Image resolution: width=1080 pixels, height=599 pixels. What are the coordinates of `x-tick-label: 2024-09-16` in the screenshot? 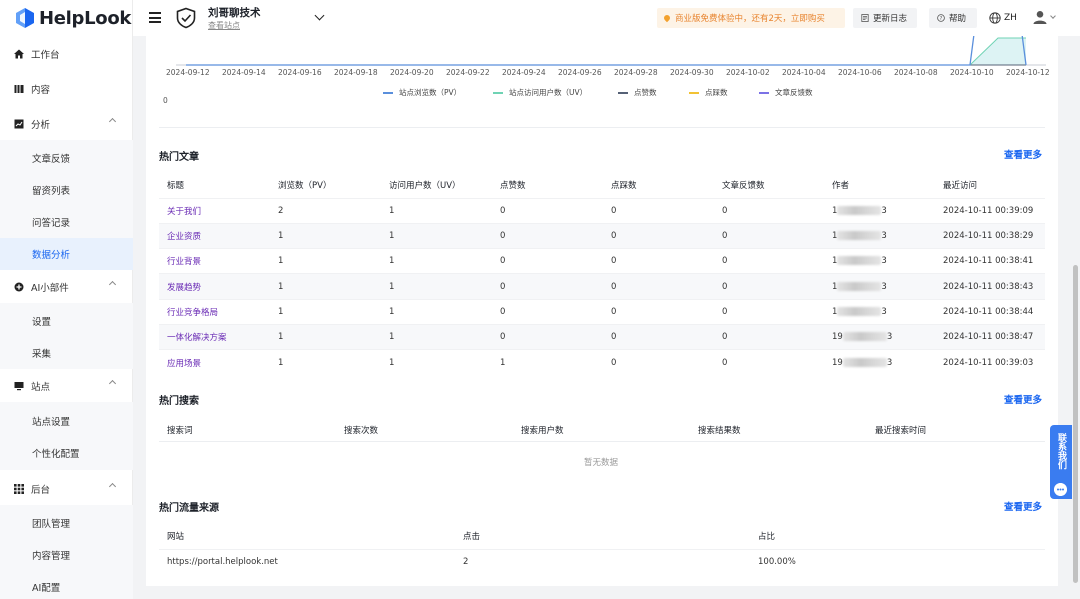 It's located at (300, 72).